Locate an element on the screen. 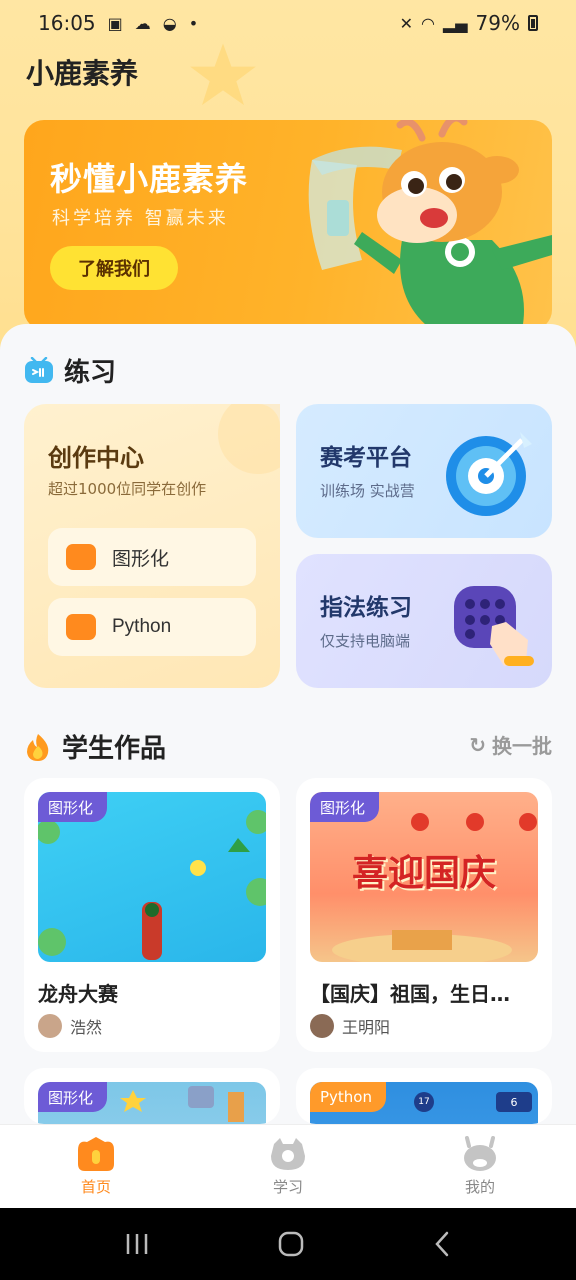  cloud-icon: ☁ is located at coordinates (142, 23).